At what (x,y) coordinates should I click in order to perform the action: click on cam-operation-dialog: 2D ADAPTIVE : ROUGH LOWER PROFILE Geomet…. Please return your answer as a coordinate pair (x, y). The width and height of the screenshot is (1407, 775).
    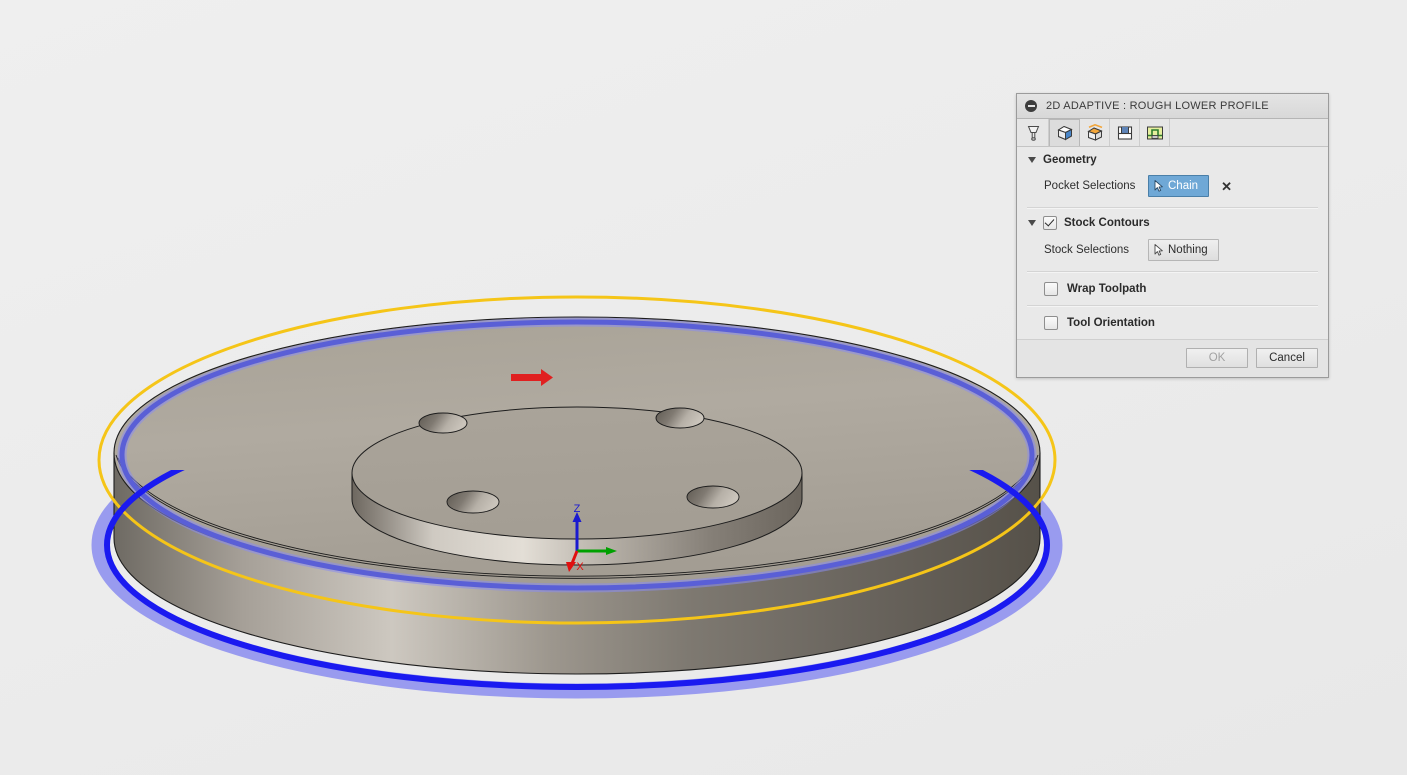
    Looking at the image, I should click on (1172, 235).